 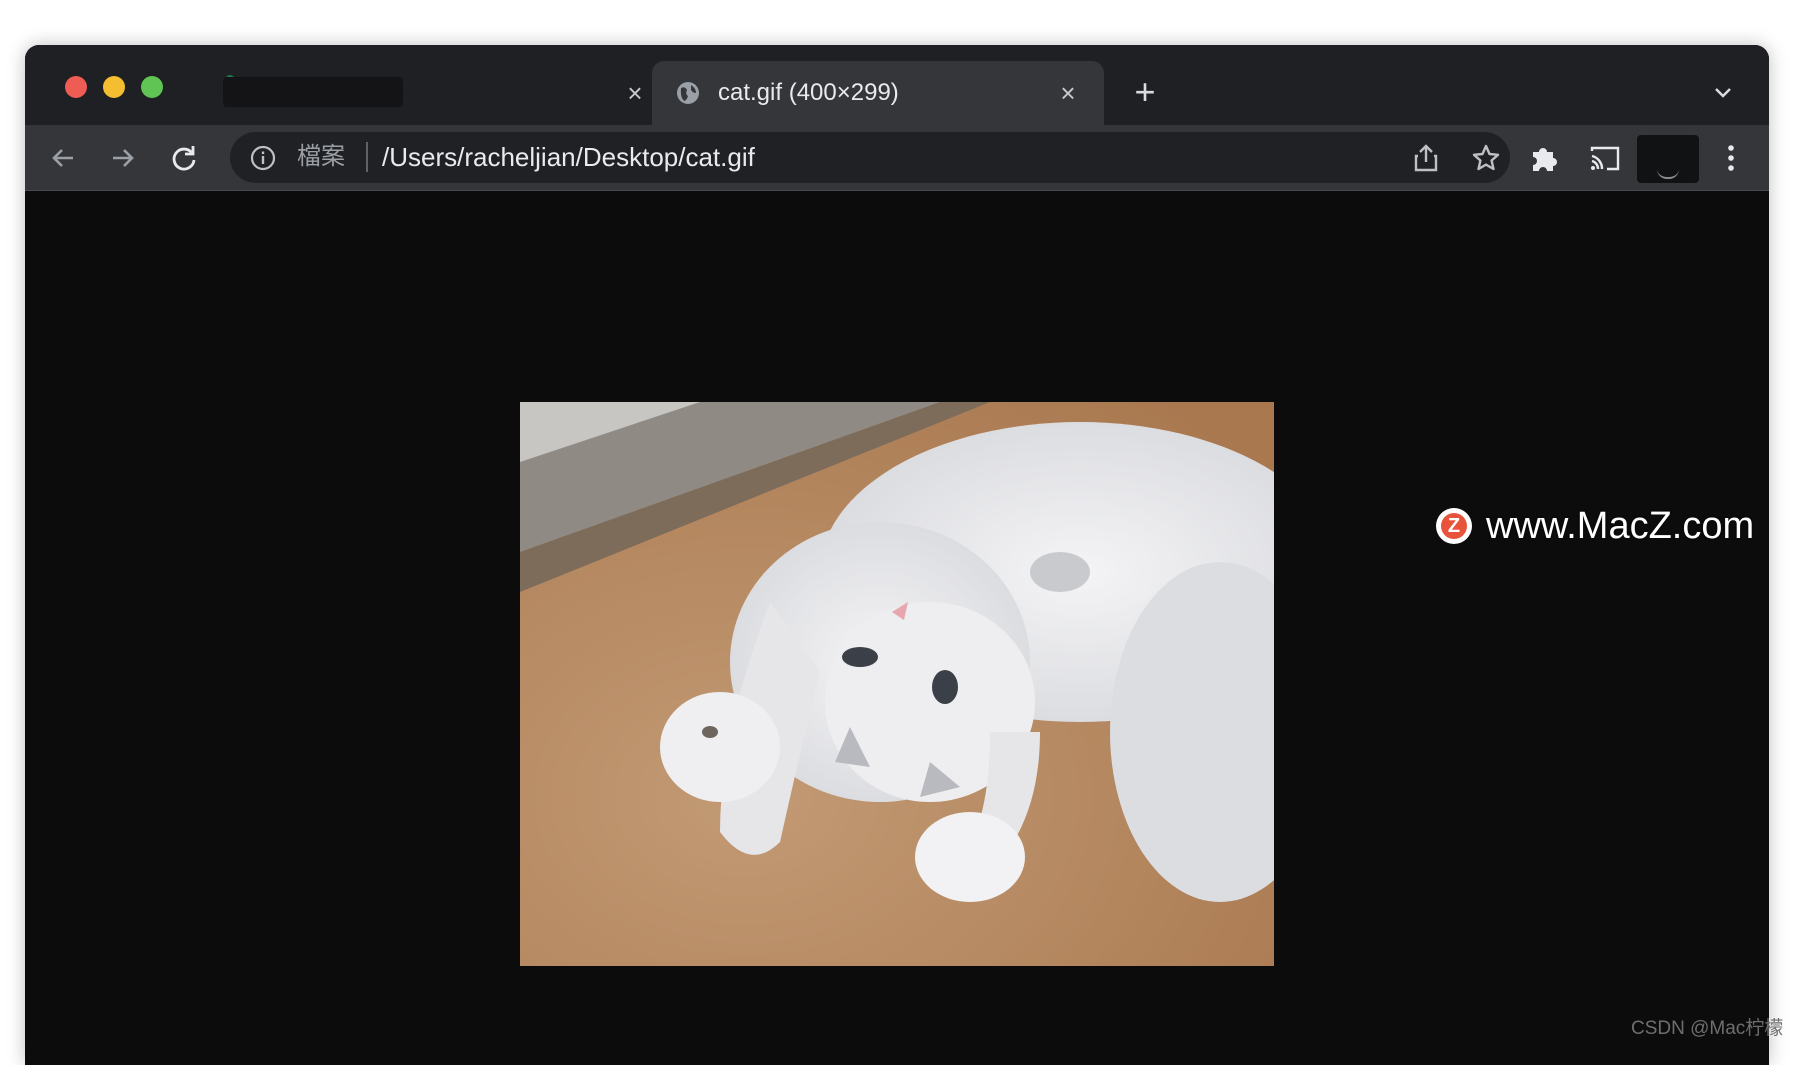 I want to click on share-icon, so click(x=1426, y=158).